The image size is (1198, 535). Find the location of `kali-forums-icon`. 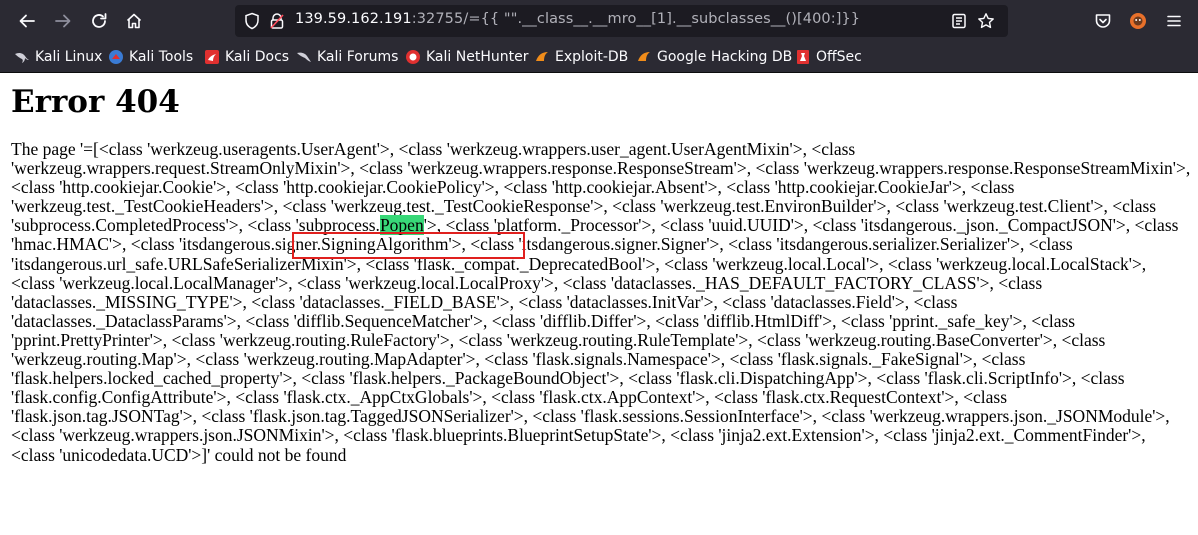

kali-forums-icon is located at coordinates (304, 57).